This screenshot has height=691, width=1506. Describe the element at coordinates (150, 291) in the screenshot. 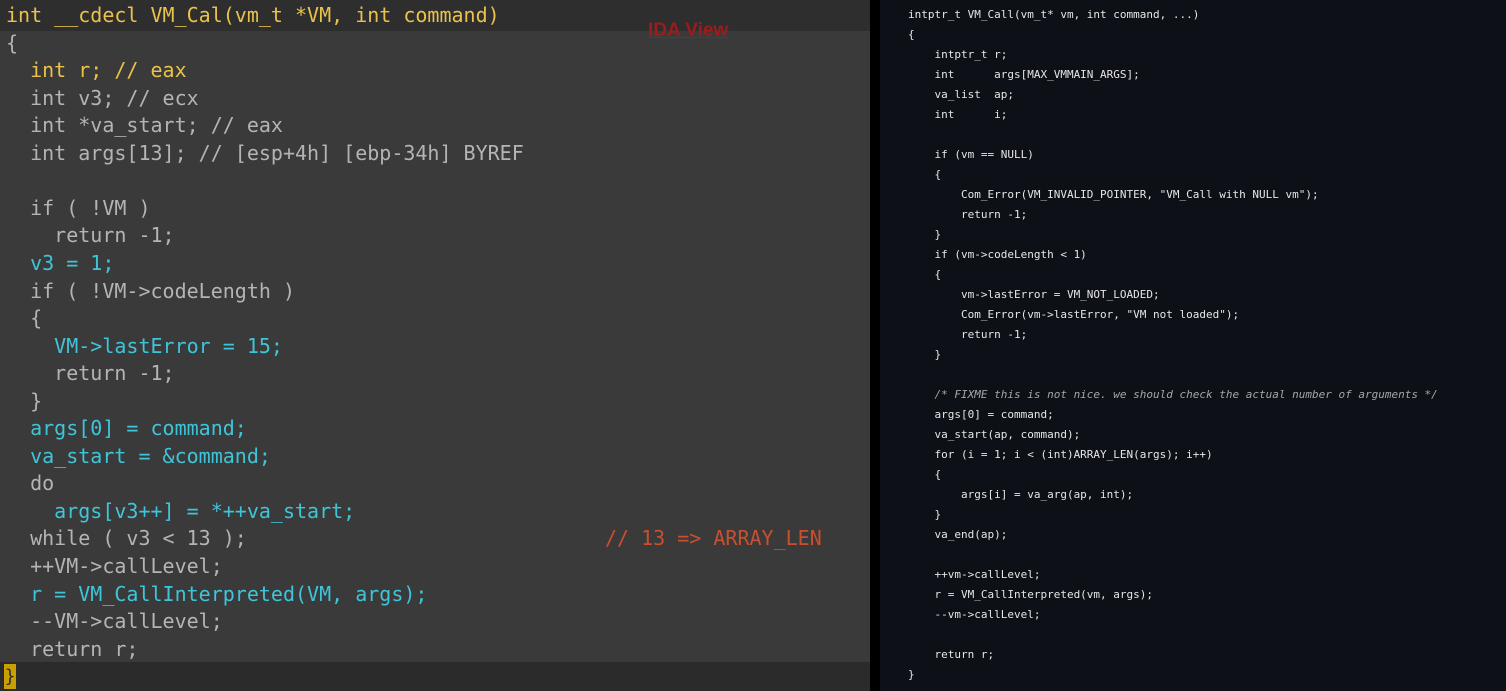

I see `ida-code-line: if ( !VM->codeLength )` at that location.